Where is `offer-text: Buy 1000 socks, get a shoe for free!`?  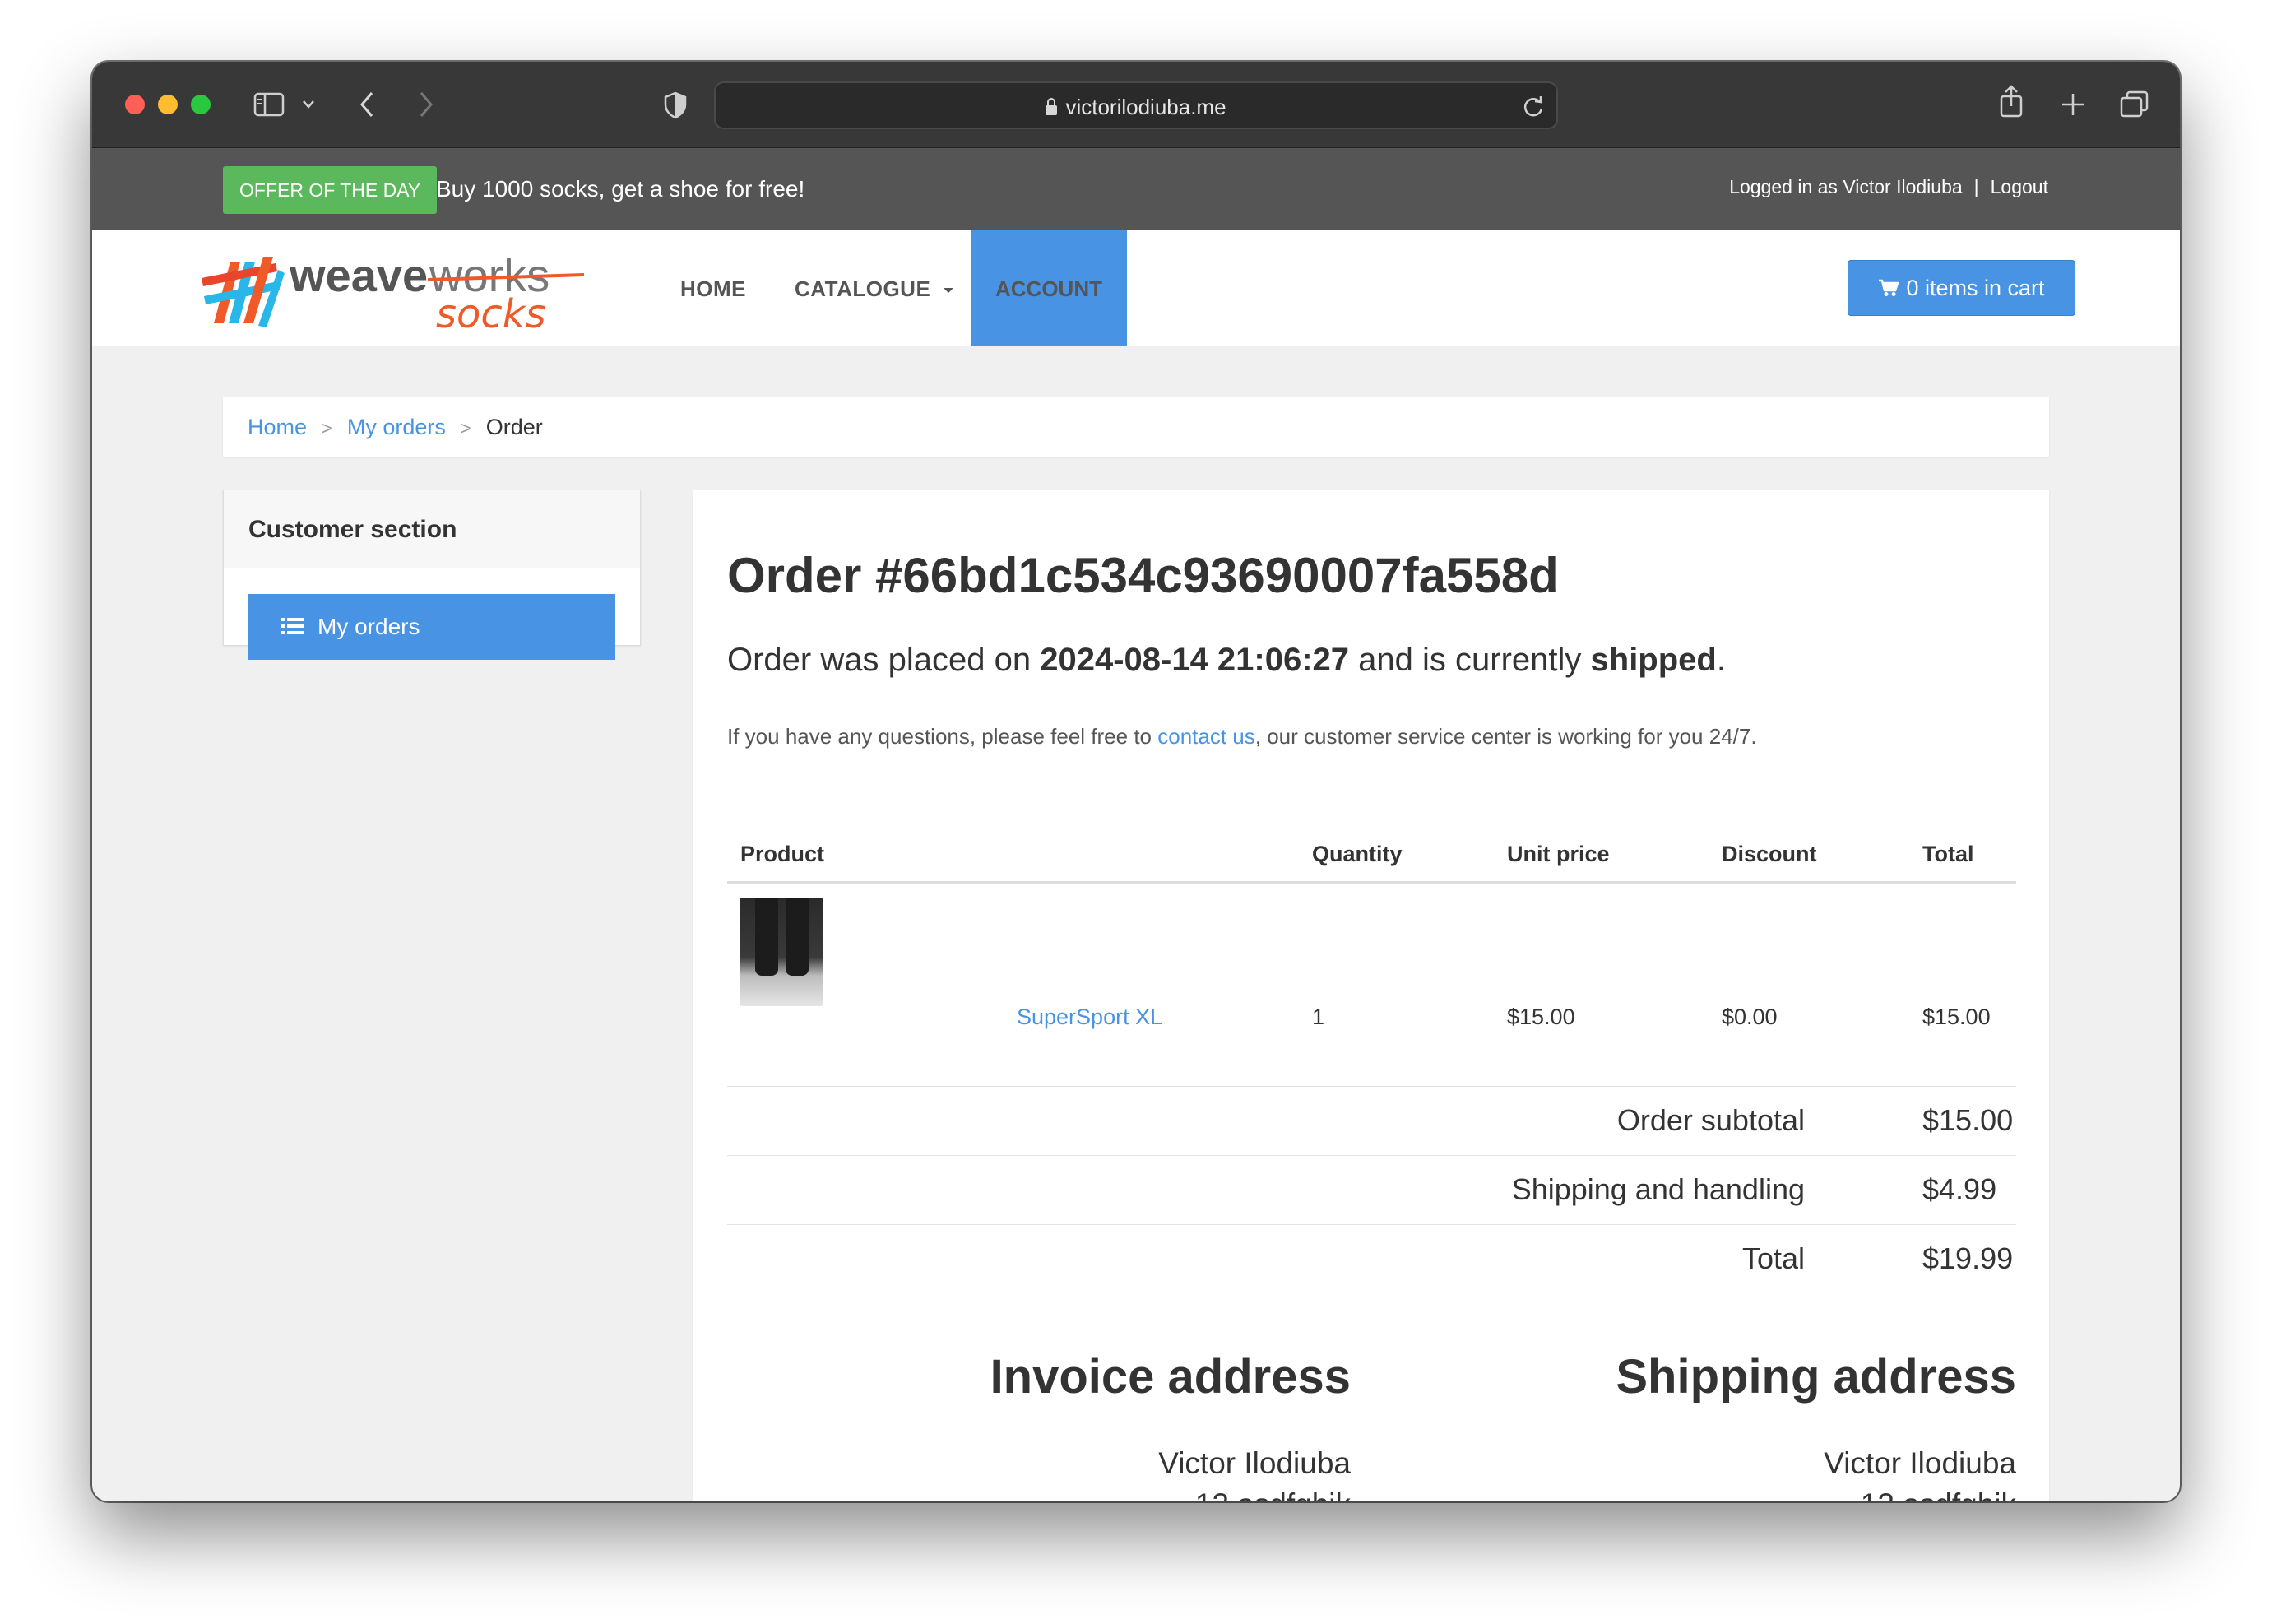
offer-text: Buy 1000 socks, get a shoe for free! is located at coordinates (620, 189).